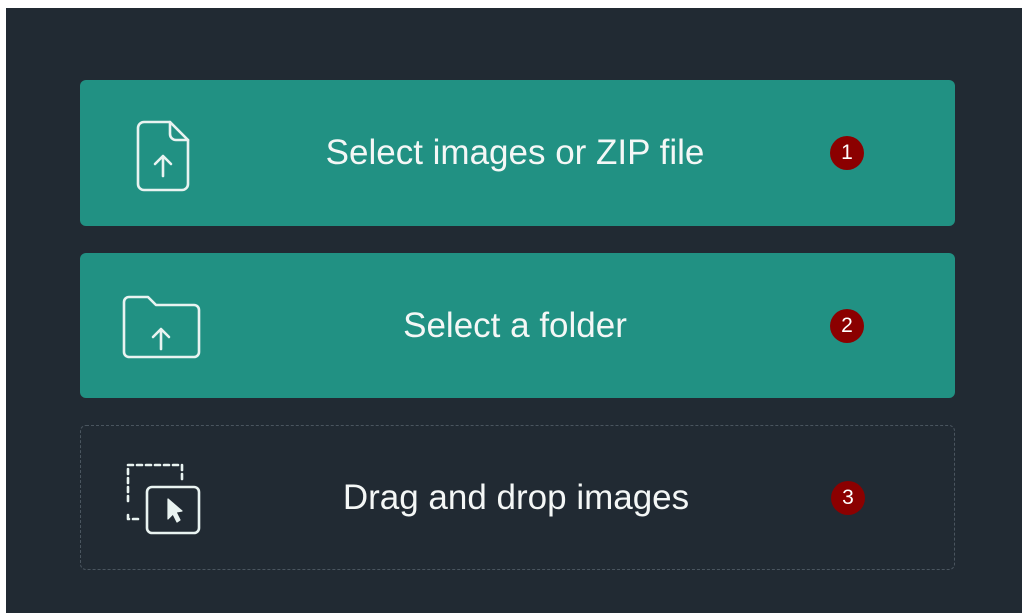  What do you see at coordinates (160, 326) in the screenshot?
I see `folder-upload-icon` at bounding box center [160, 326].